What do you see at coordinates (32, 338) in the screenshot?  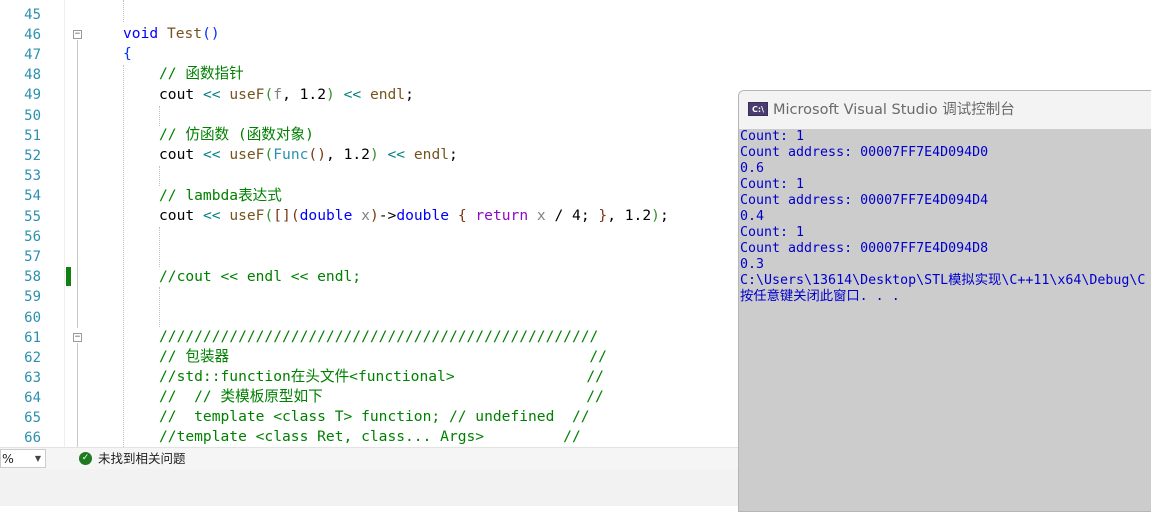 I see `line-number: 61` at bounding box center [32, 338].